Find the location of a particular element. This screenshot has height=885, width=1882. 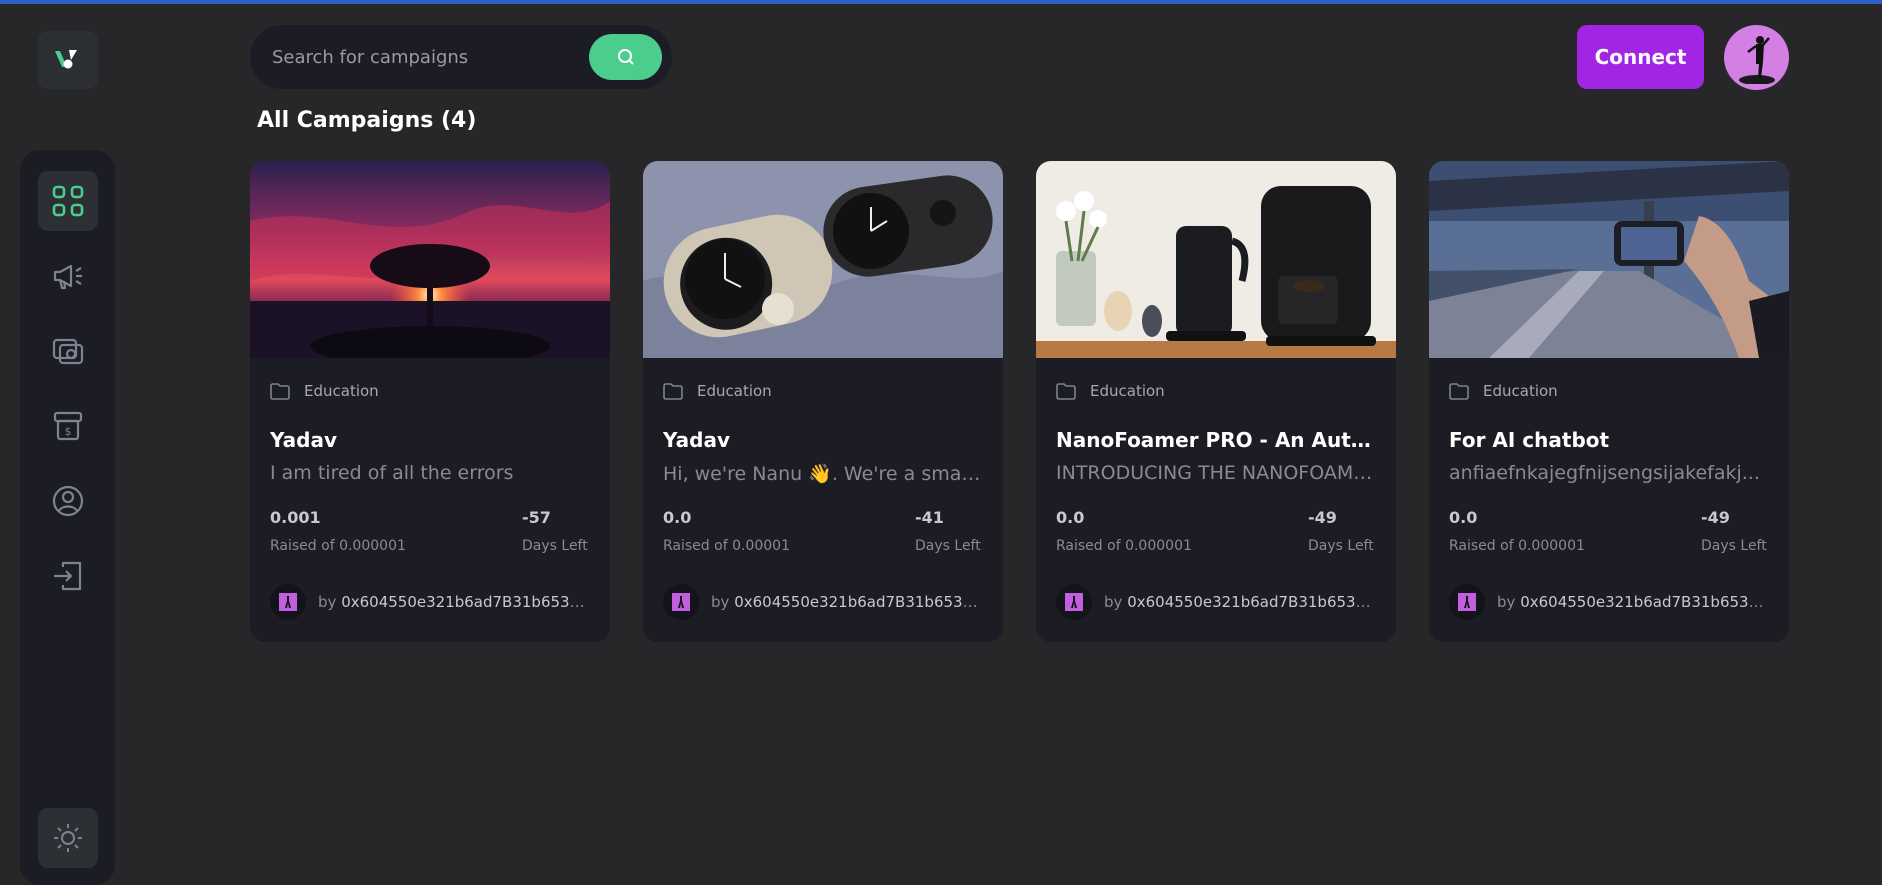

page-title: All Campaigns (4) is located at coordinates (367, 120).